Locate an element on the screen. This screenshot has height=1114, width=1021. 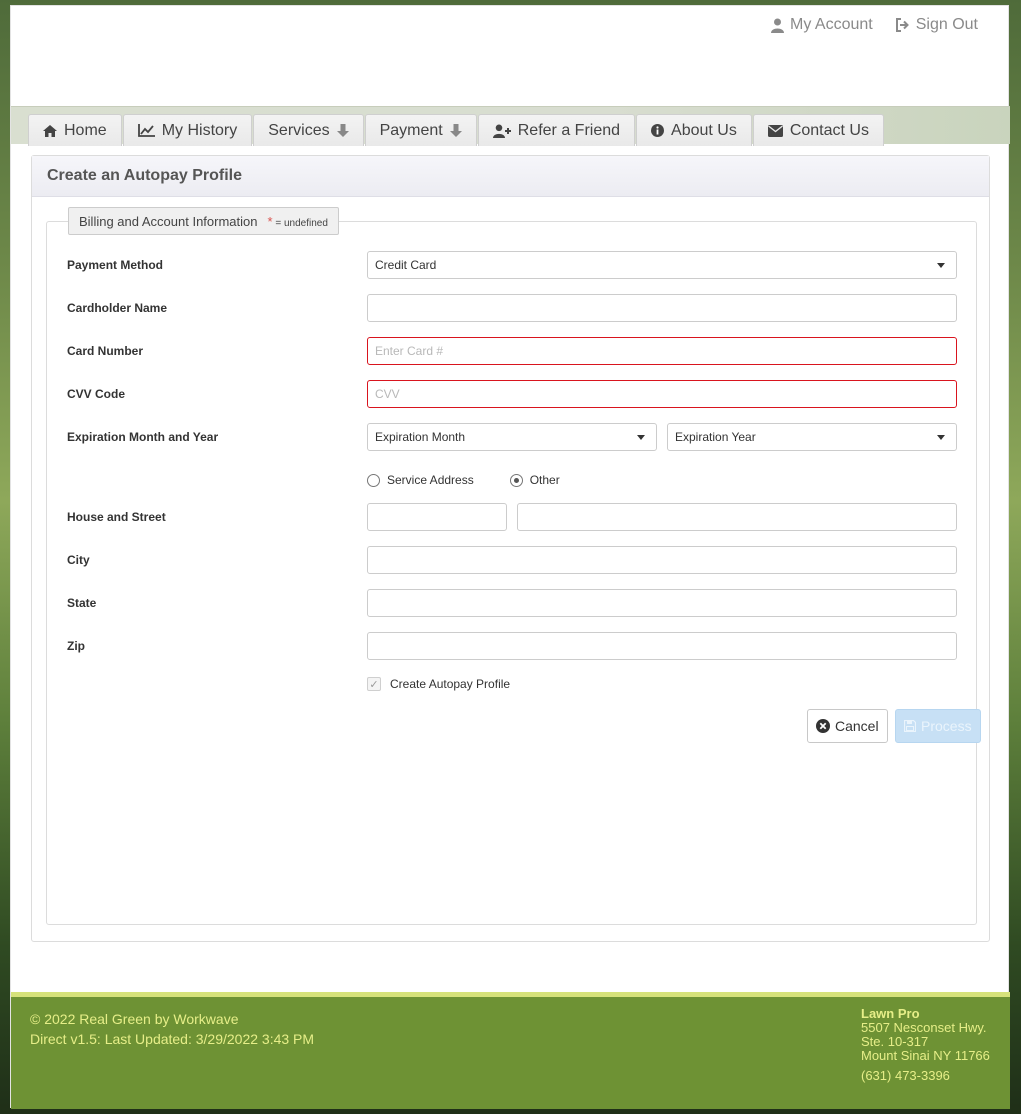
tab-services: Services is located at coordinates (308, 130).